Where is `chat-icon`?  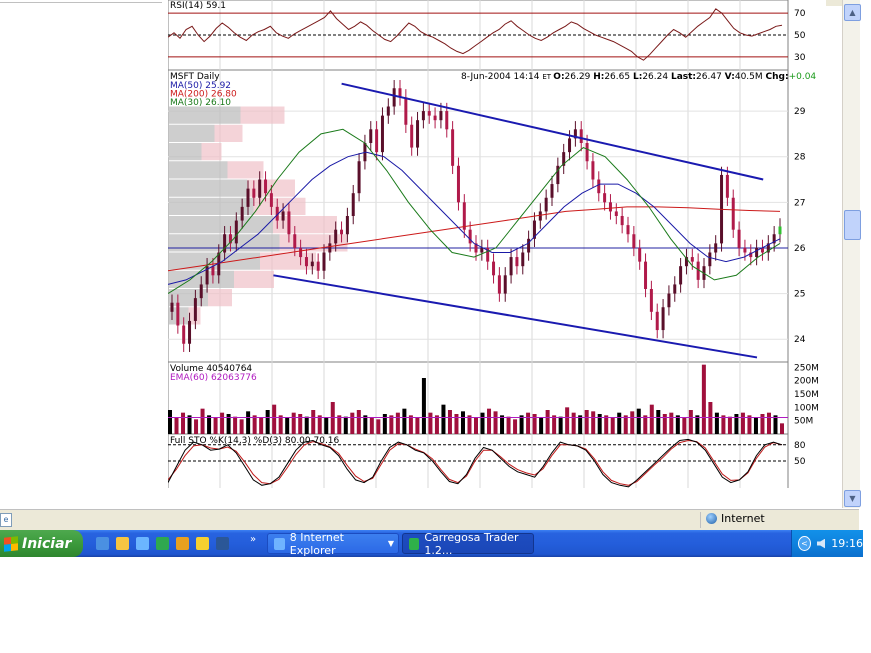 chat-icon is located at coordinates (202, 543).